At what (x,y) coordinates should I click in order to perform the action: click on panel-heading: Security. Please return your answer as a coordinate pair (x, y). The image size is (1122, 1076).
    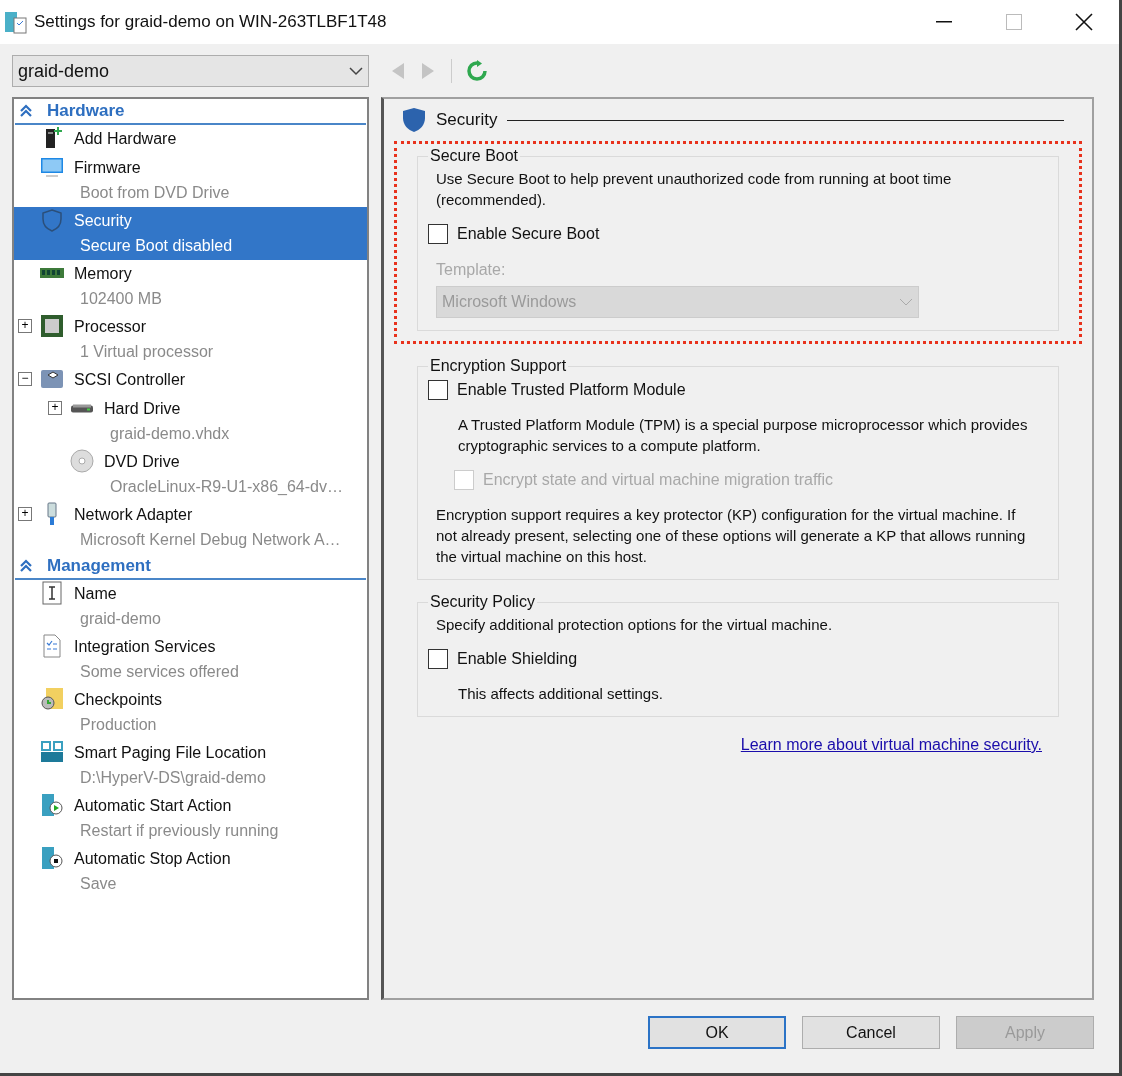
    Looking at the image, I should click on (467, 120).